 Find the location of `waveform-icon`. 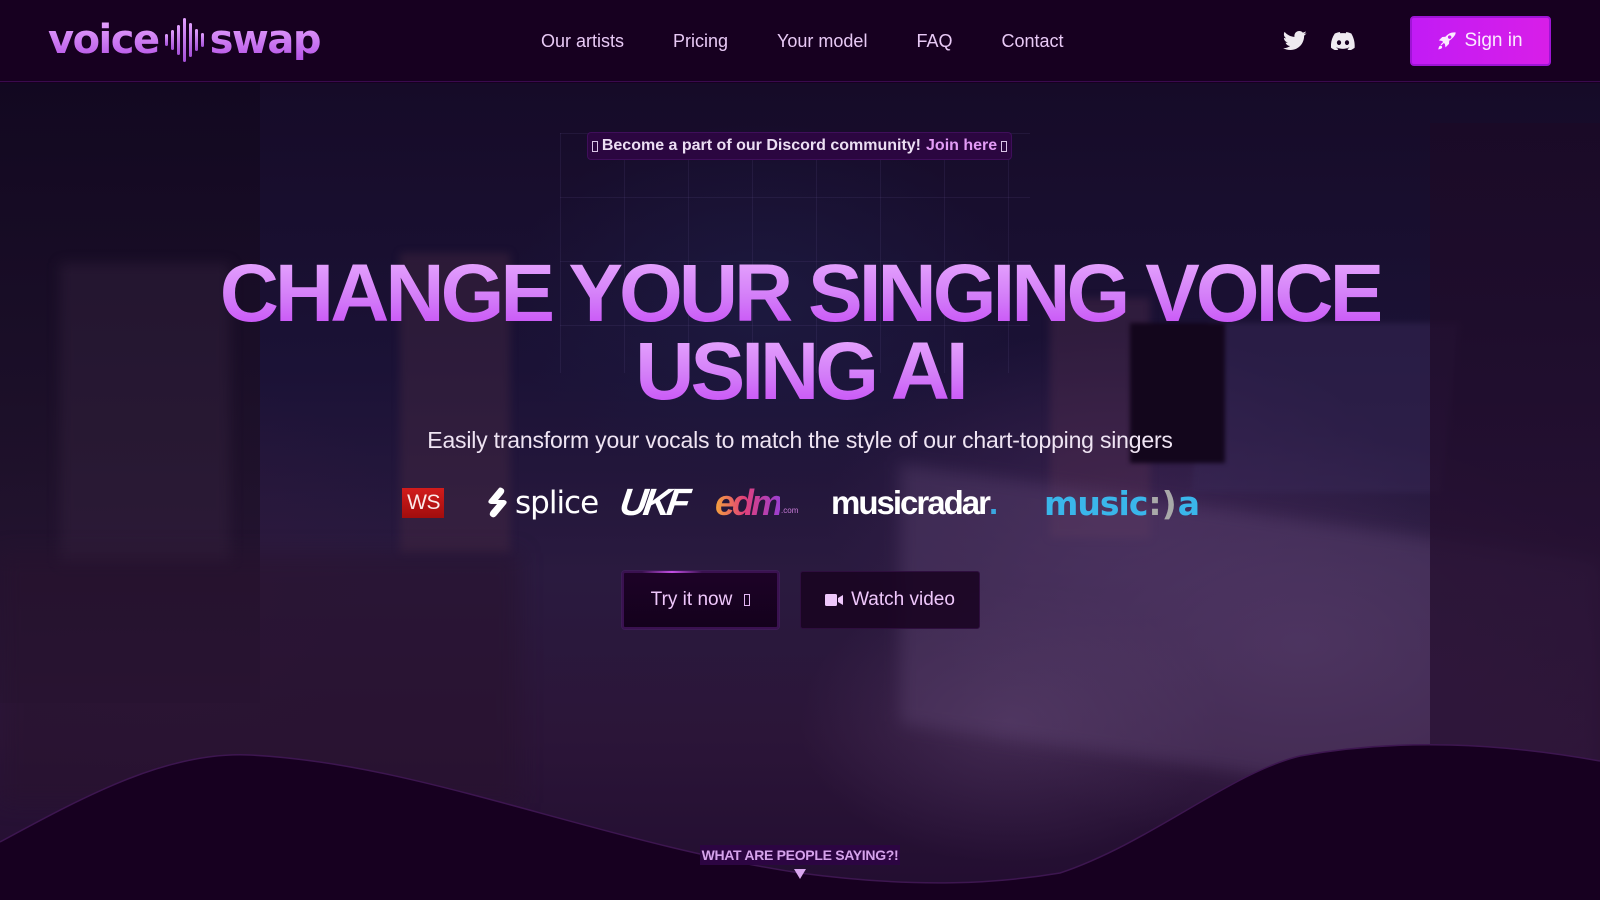

waveform-icon is located at coordinates (184, 40).